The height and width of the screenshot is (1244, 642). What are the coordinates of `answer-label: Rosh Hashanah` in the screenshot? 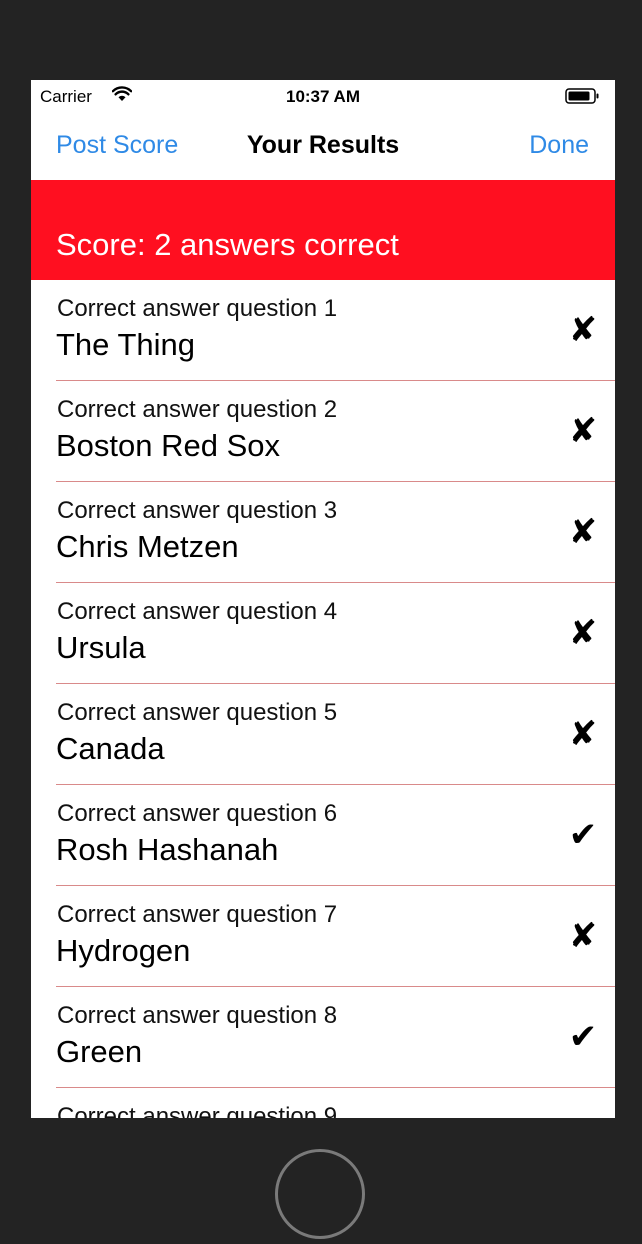 It's located at (167, 849).